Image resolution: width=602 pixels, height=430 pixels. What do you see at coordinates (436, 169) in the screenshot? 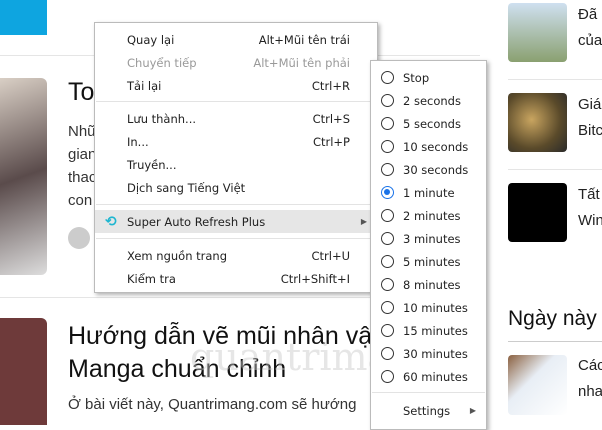
I see `interval-label: 30 seconds` at bounding box center [436, 169].